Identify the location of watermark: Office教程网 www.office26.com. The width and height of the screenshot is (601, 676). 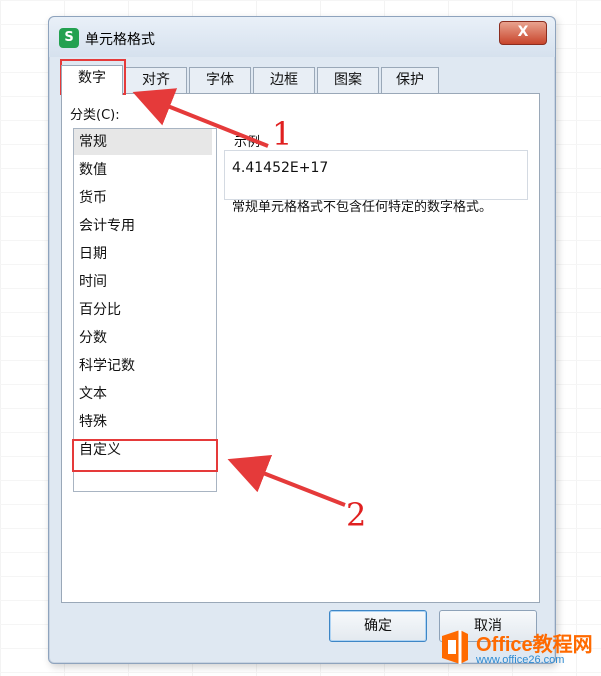
(518, 650).